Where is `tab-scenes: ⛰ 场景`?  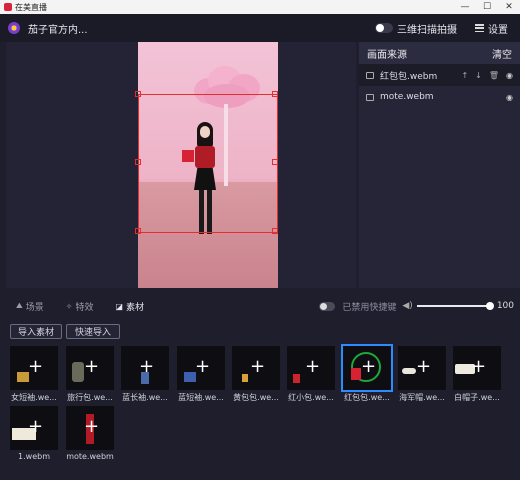
tab-scenes: ⛰ 场景 is located at coordinates (30, 306).